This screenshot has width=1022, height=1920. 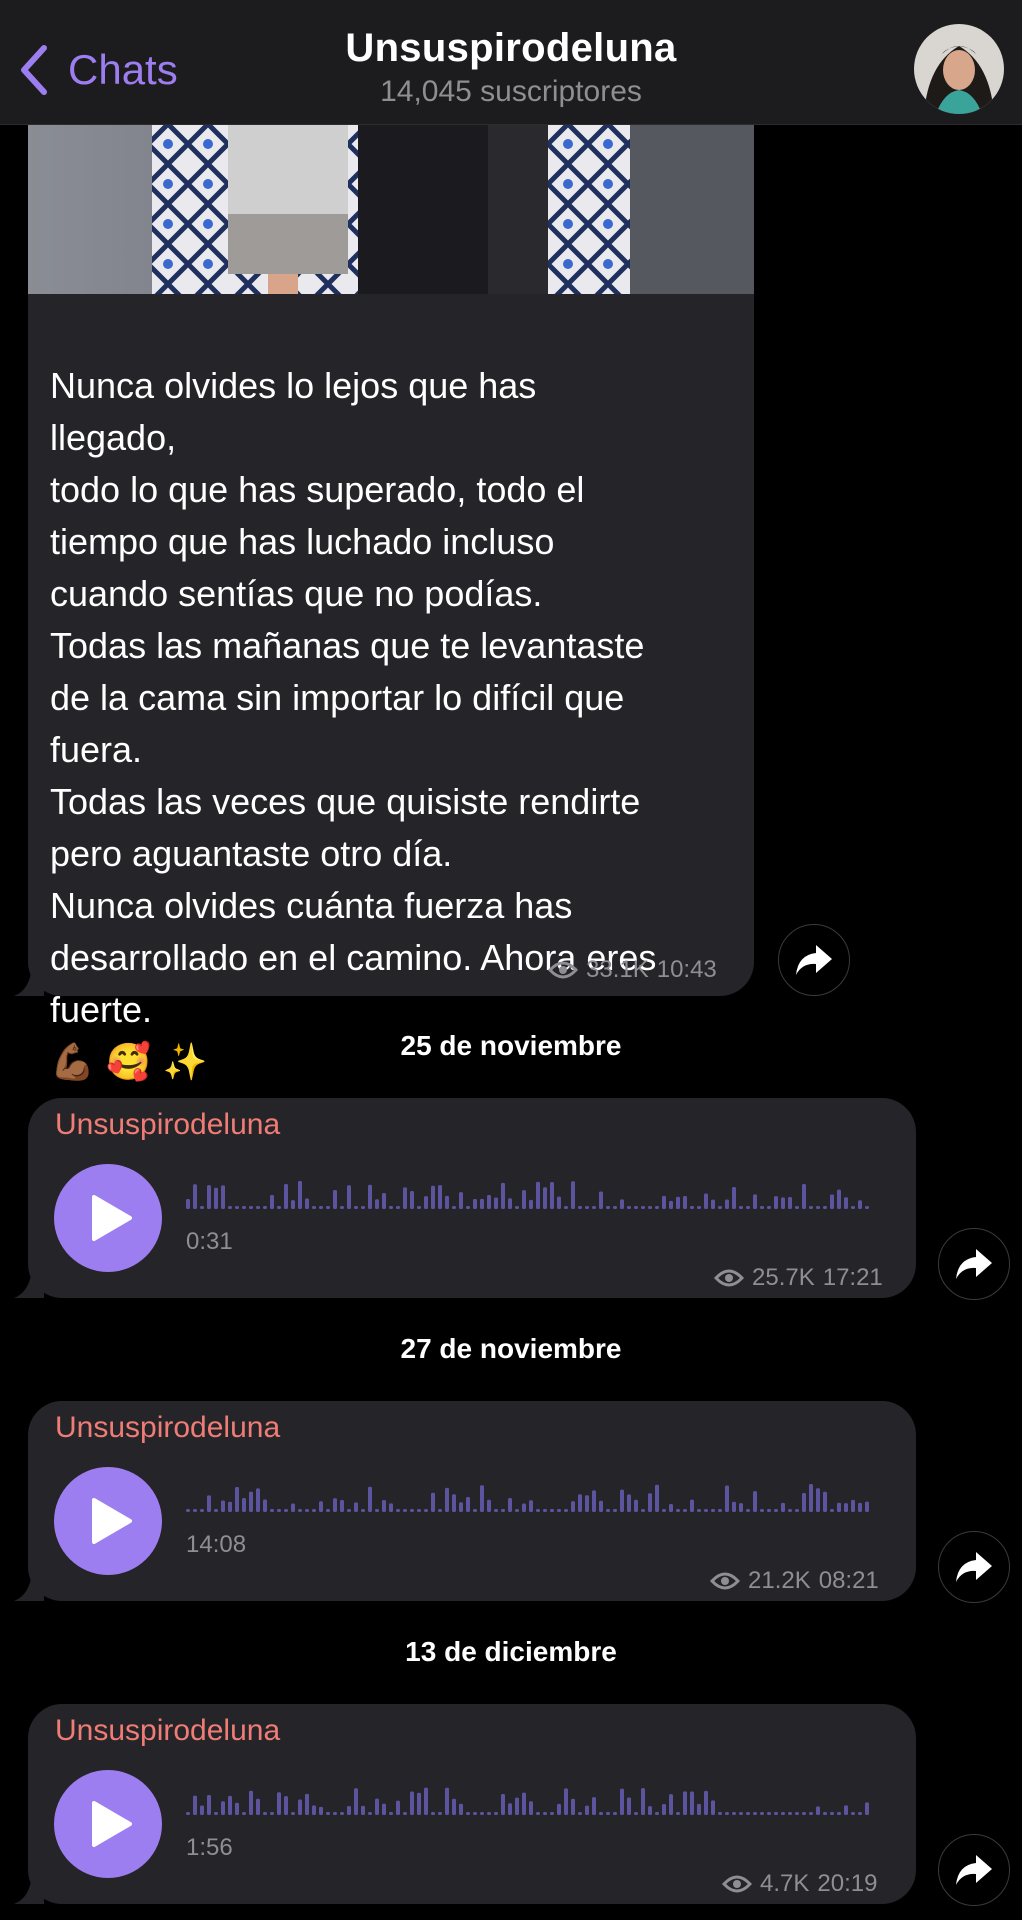 What do you see at coordinates (391, 209) in the screenshot?
I see `post-photo` at bounding box center [391, 209].